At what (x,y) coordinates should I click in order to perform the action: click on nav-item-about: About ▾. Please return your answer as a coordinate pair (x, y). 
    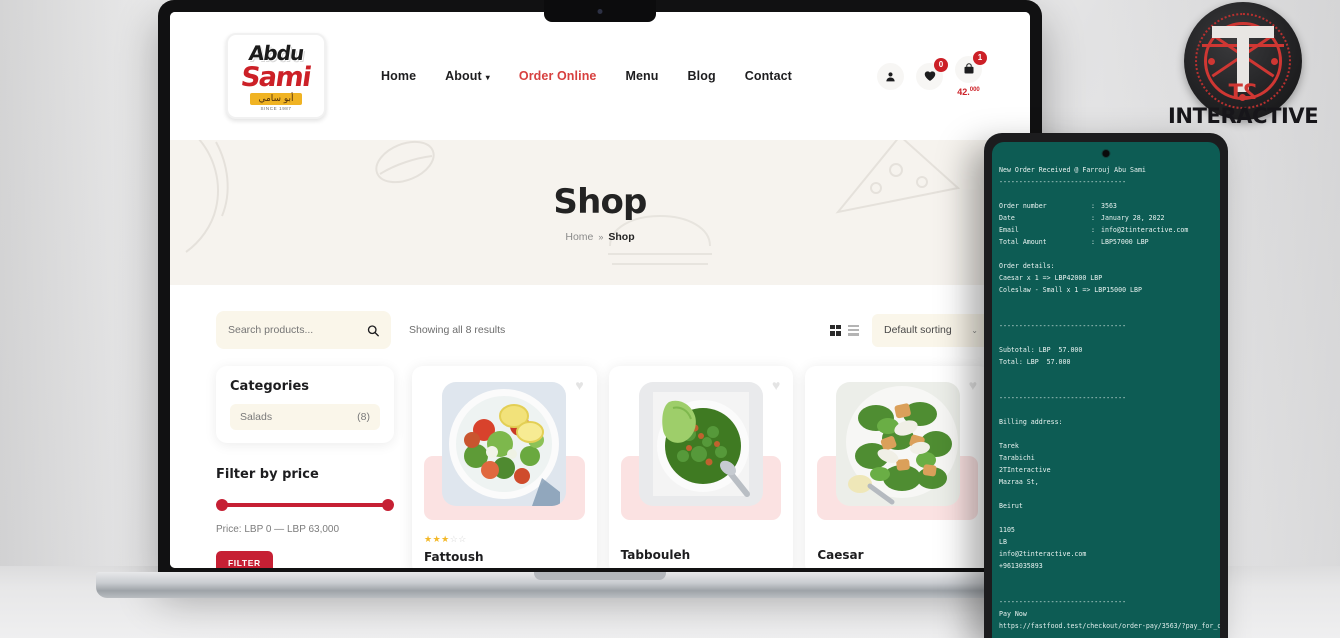
    Looking at the image, I should click on (467, 76).